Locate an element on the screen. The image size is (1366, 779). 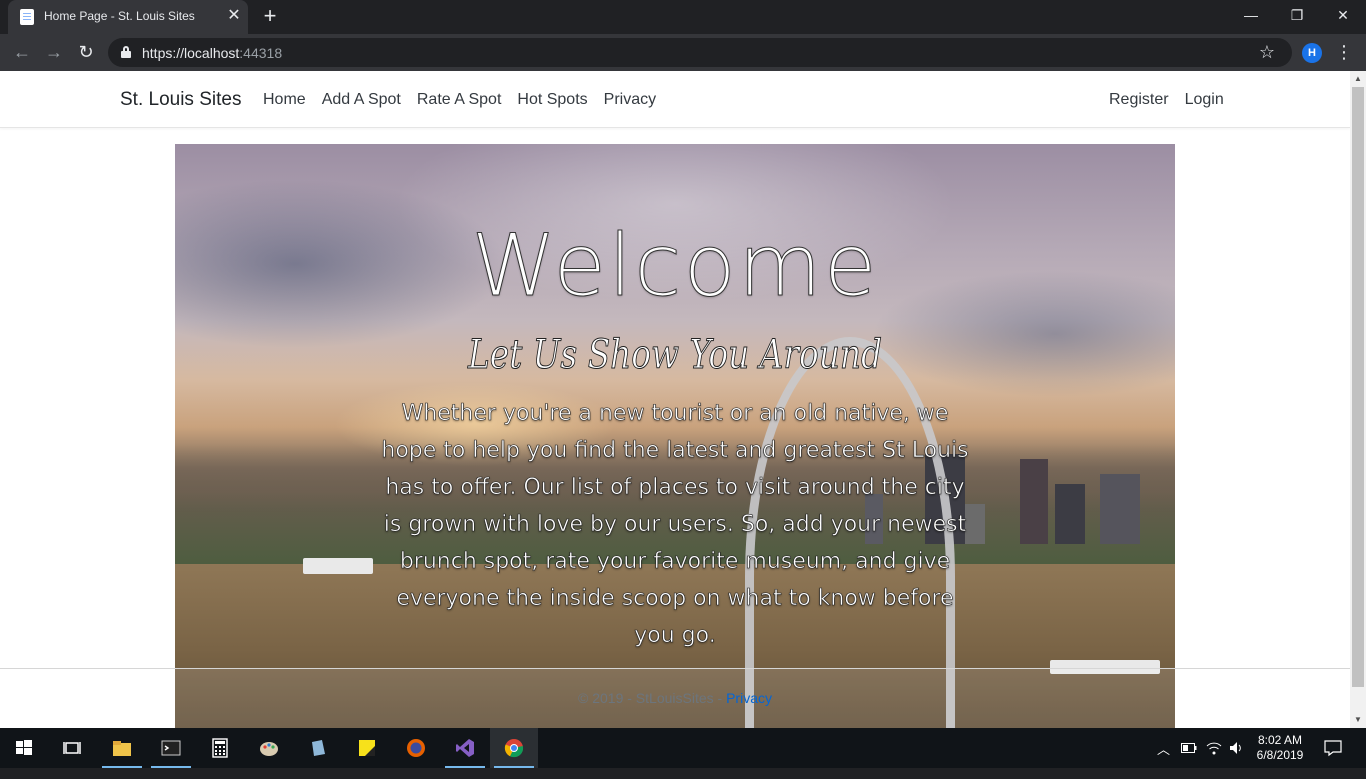
chrome-icon is located at coordinates (514, 748).